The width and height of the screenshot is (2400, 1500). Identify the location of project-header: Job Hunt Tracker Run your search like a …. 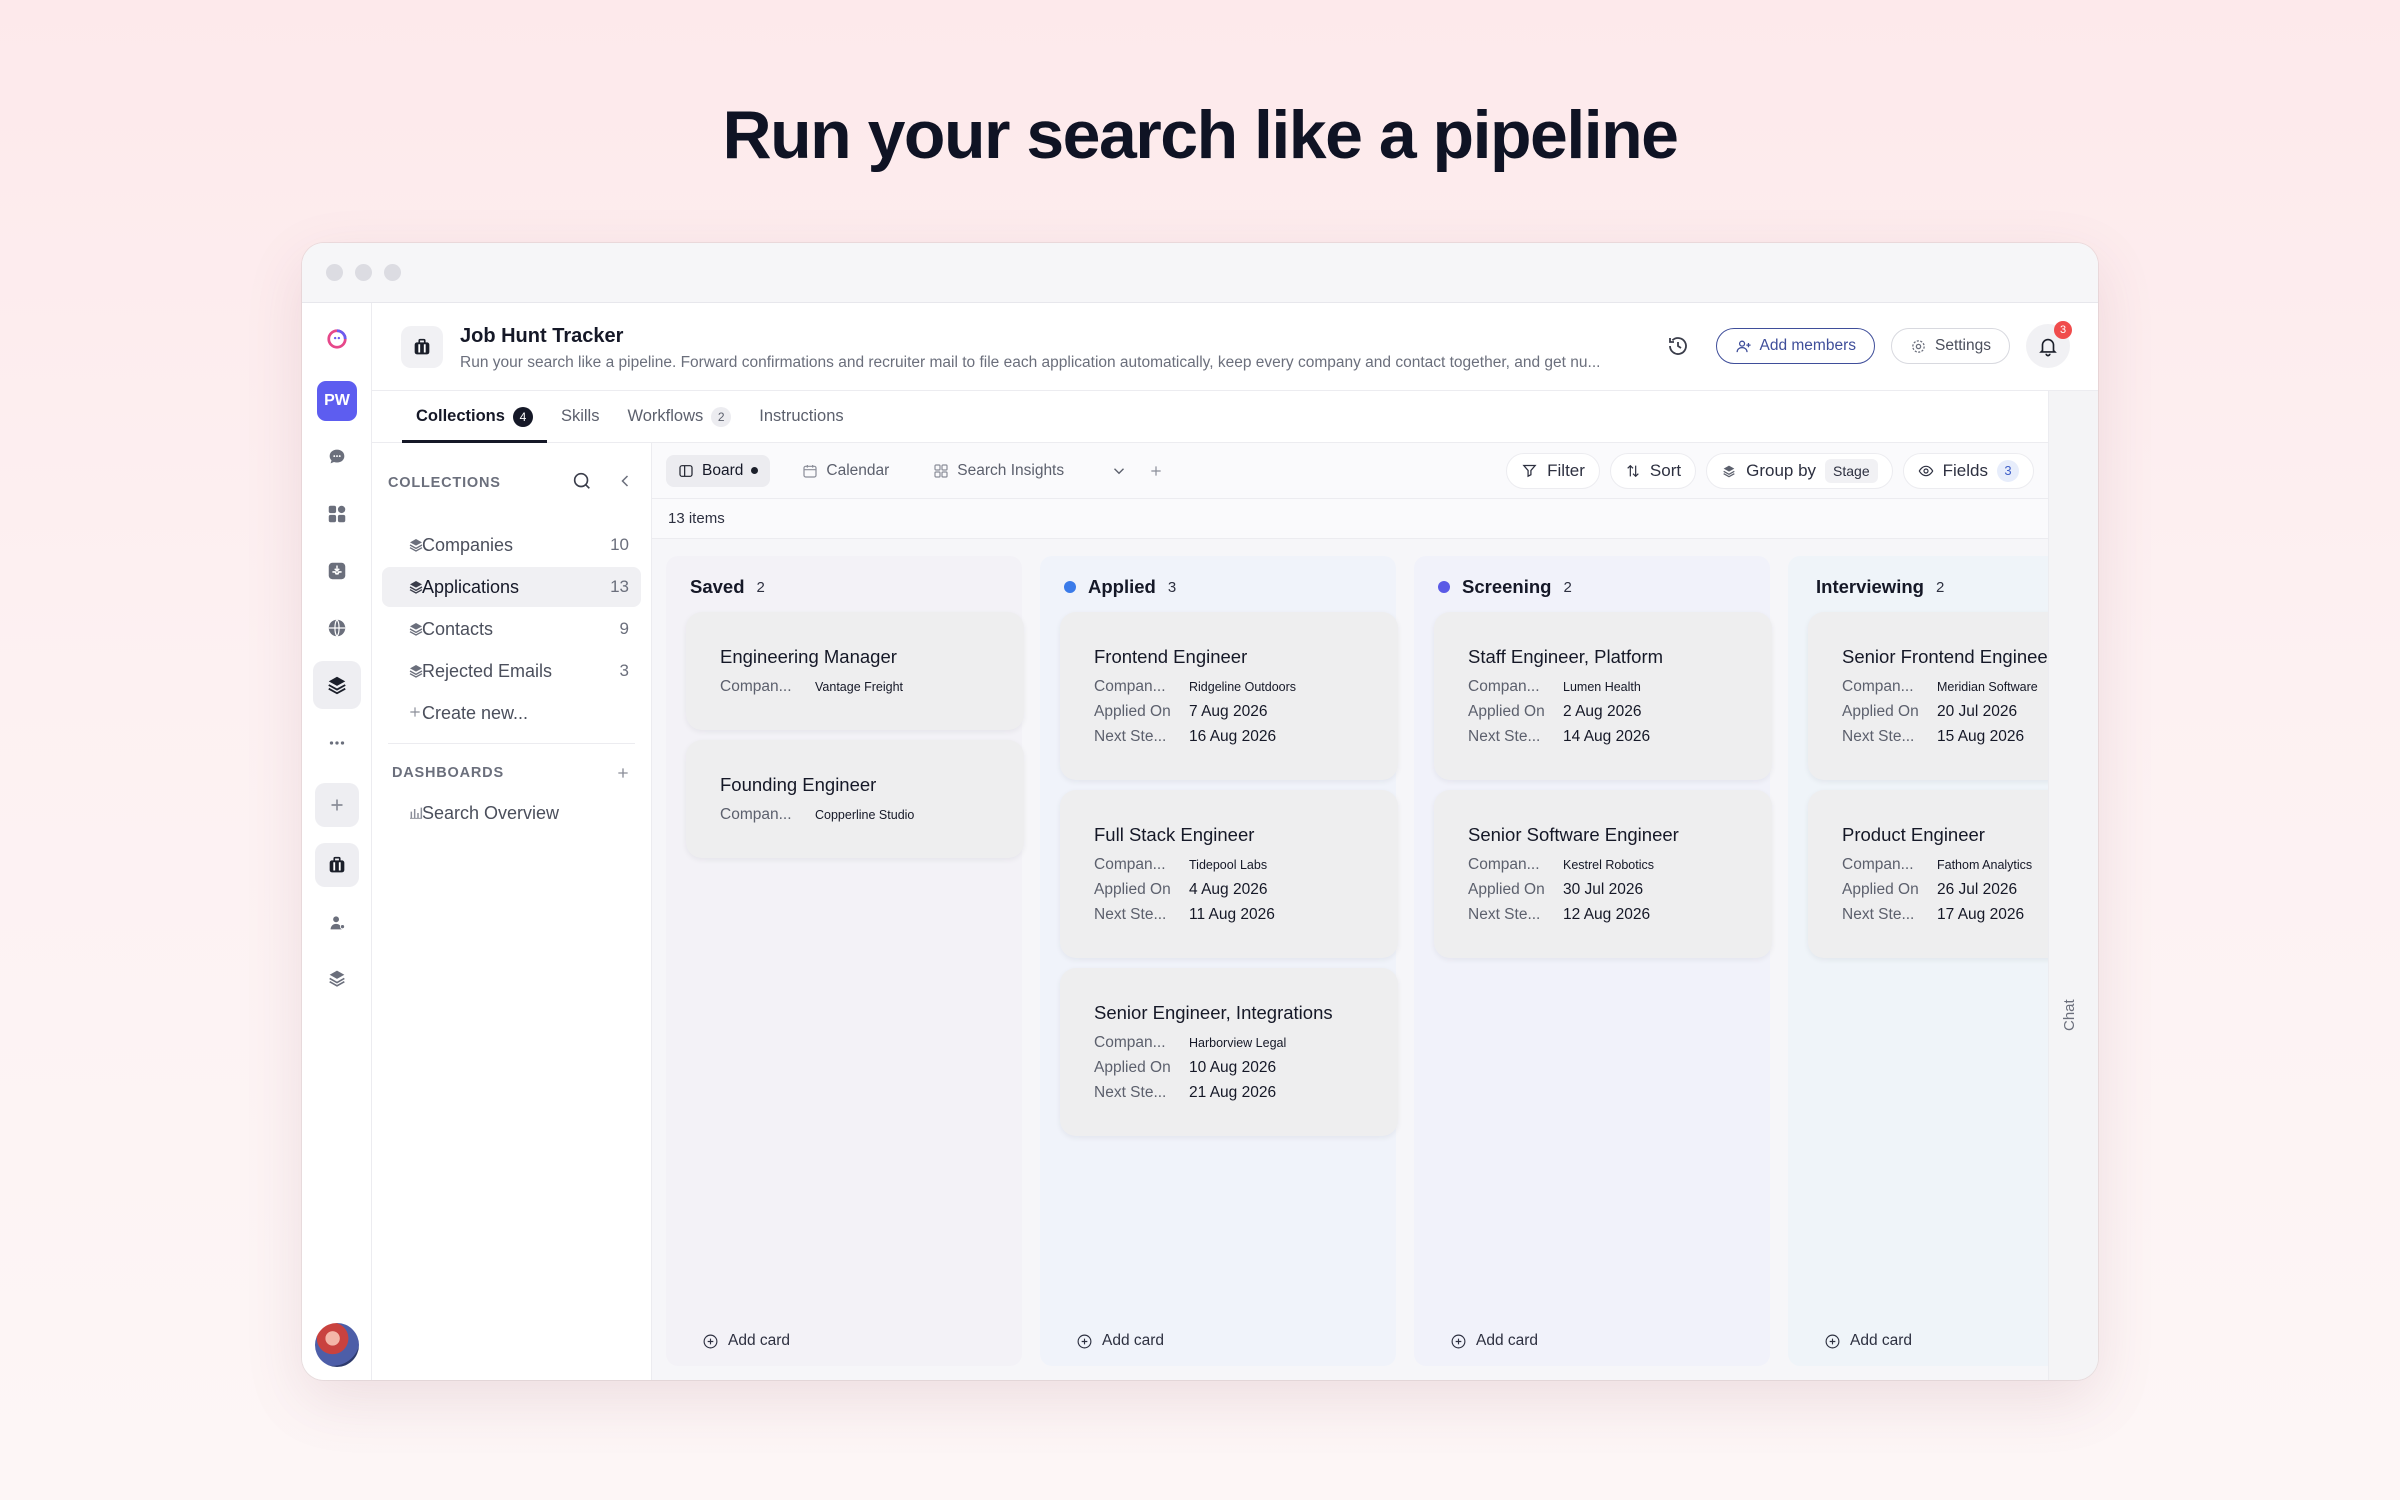
(1235, 347).